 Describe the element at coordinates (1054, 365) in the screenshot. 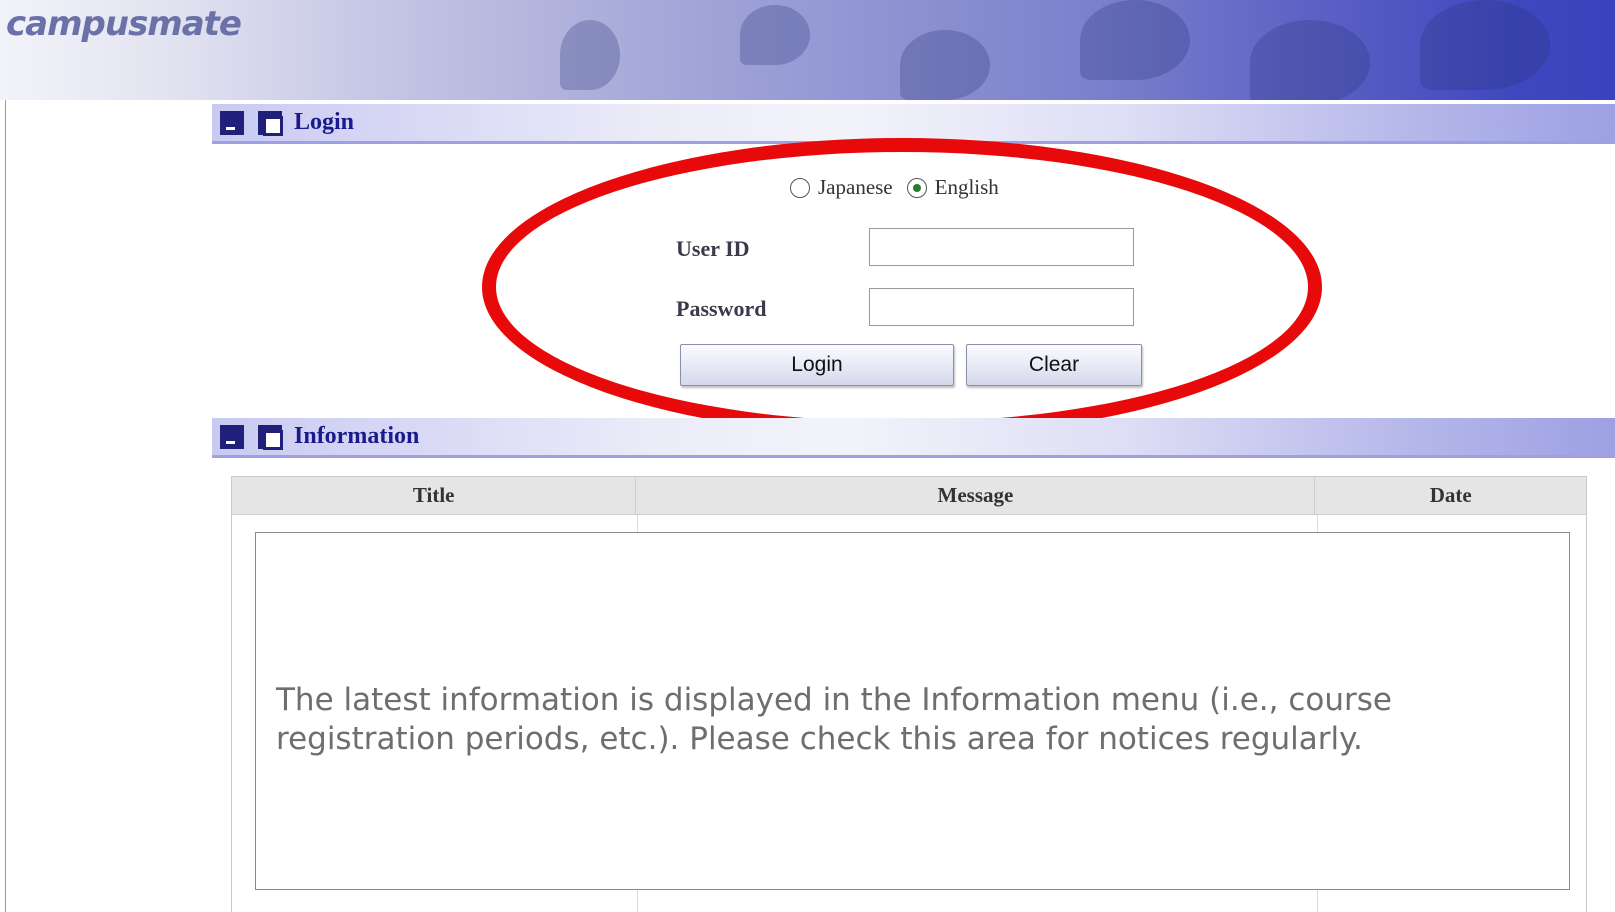

I see `clear-button: Clear` at that location.